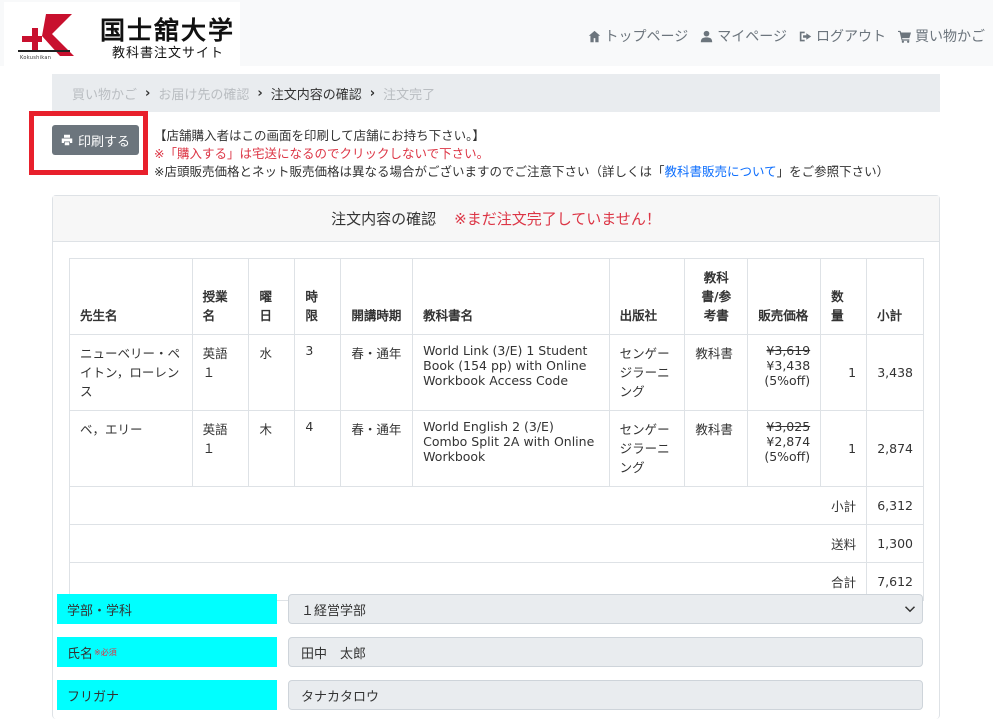 This screenshot has height=719, width=993. I want to click on logo-sub-text: Kokushikan, so click(36, 58).